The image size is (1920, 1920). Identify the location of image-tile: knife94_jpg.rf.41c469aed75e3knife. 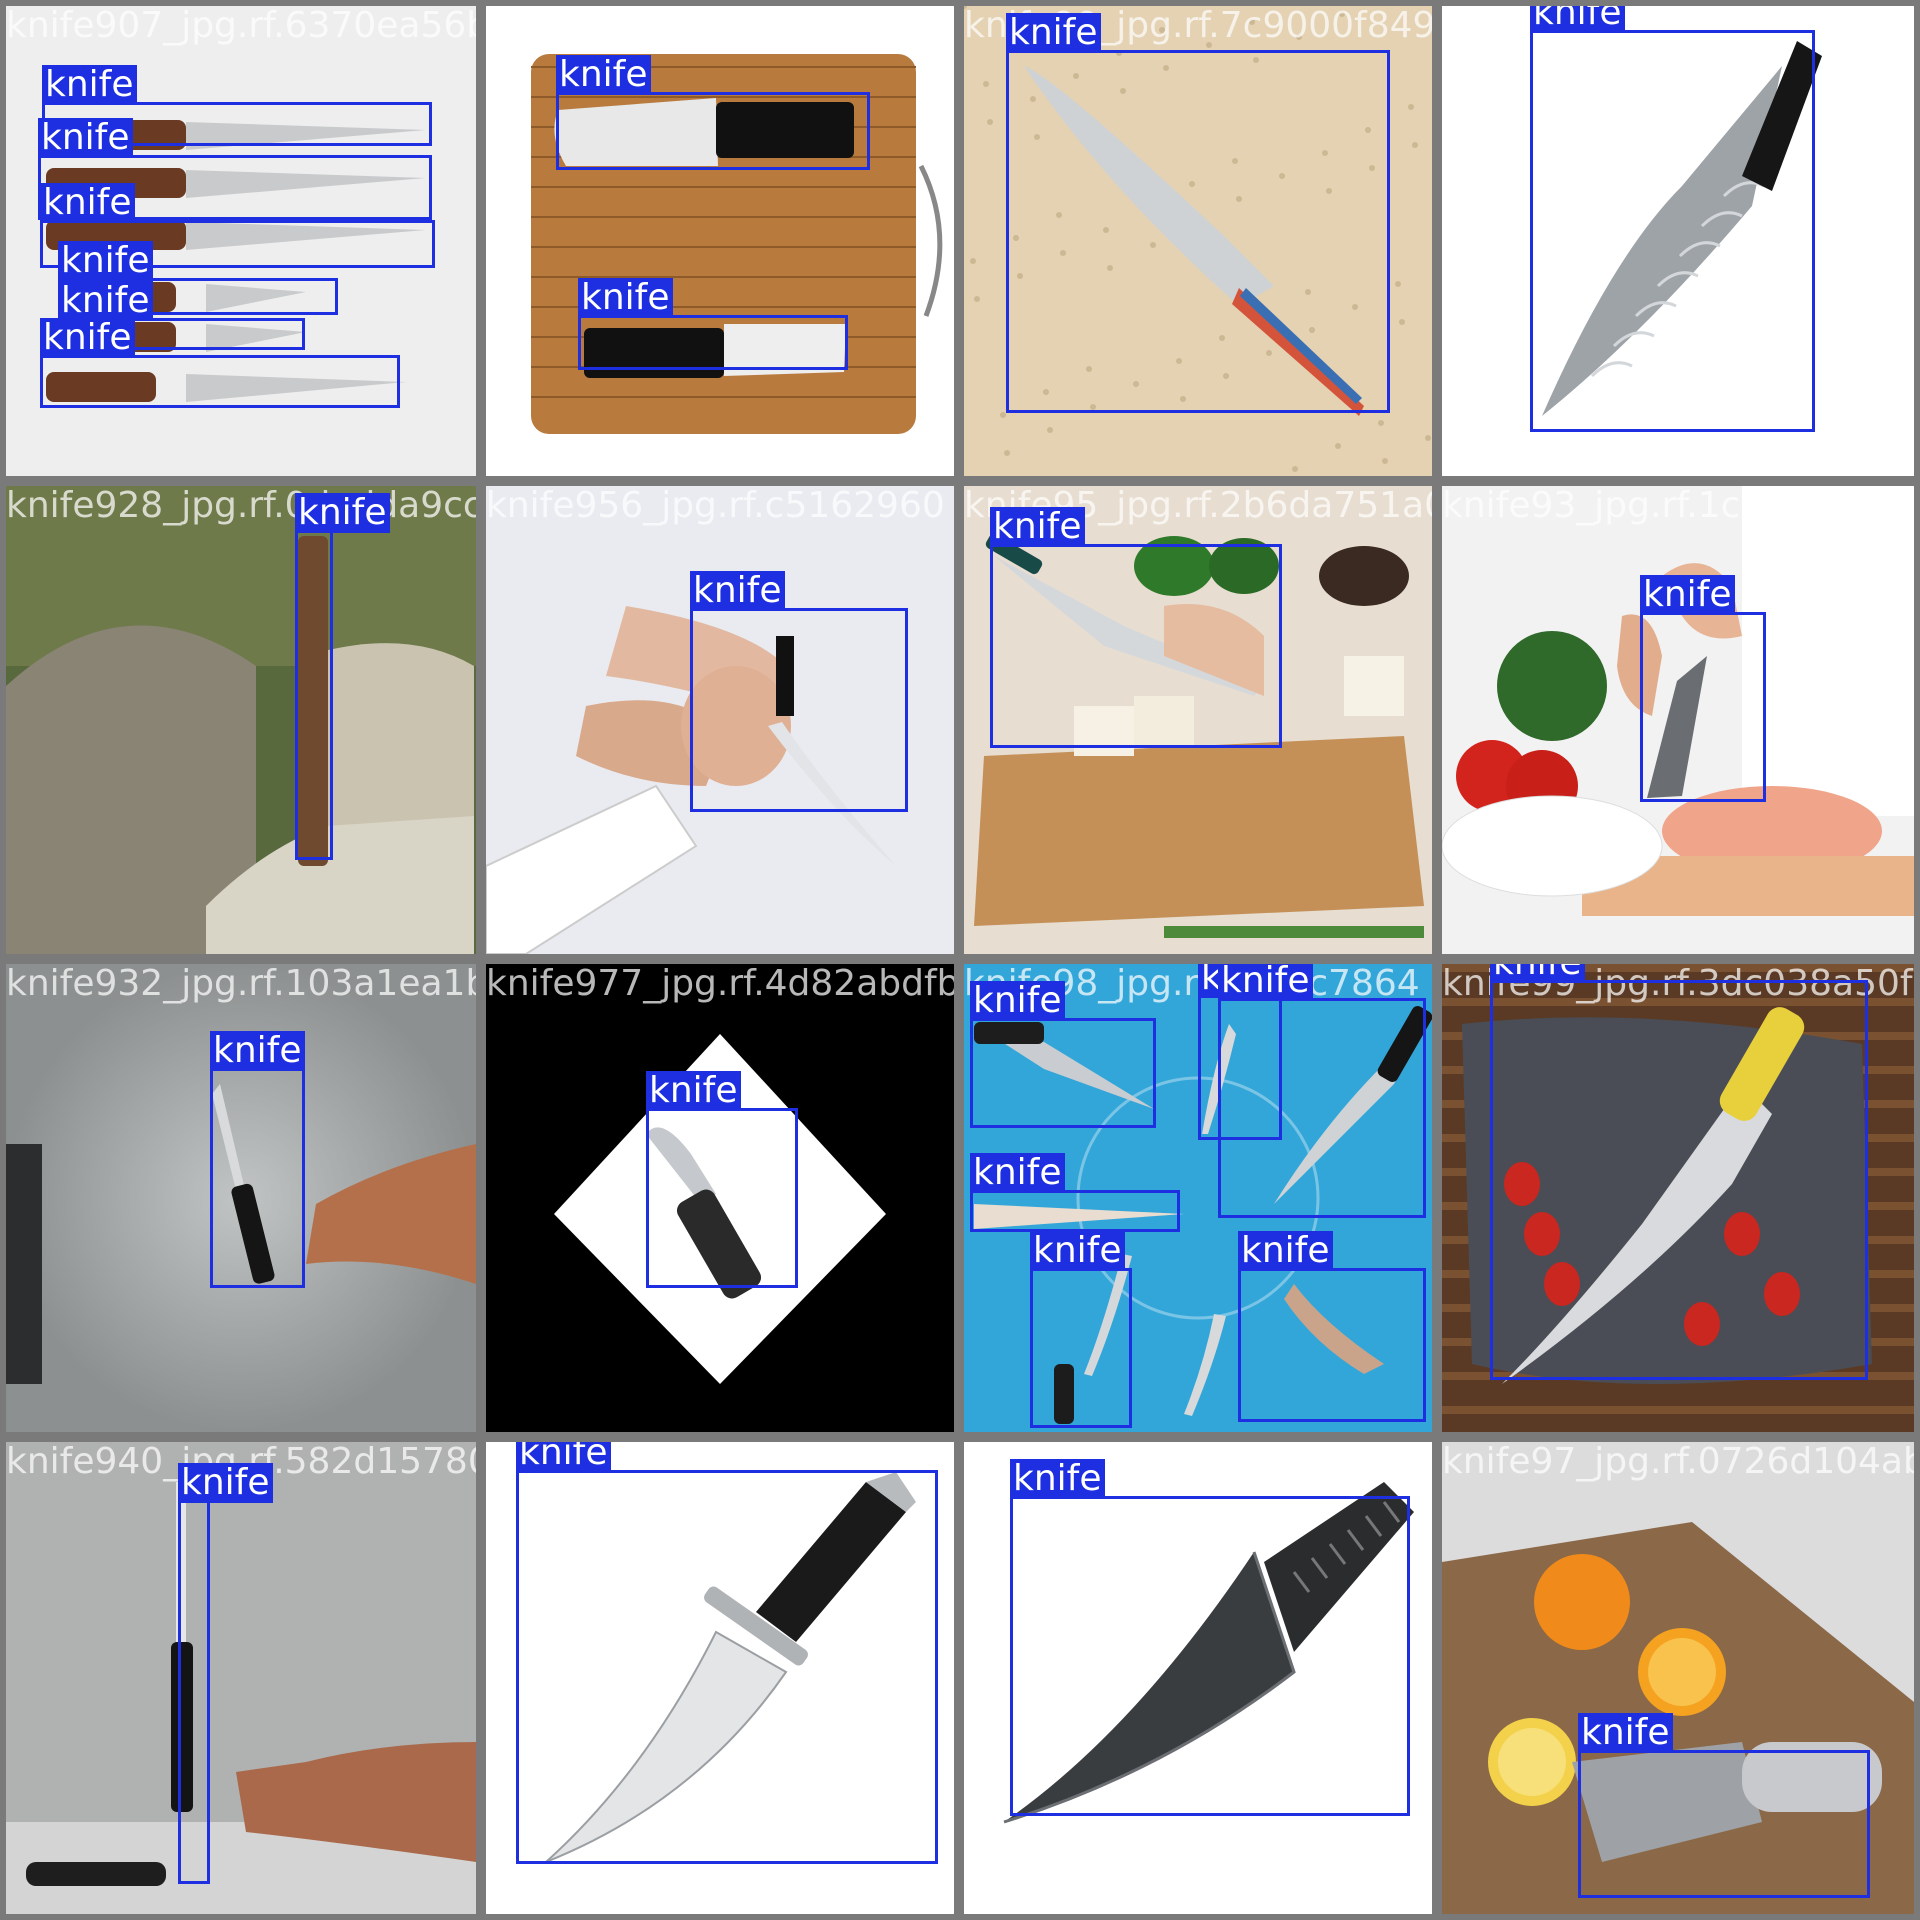
(720, 1678).